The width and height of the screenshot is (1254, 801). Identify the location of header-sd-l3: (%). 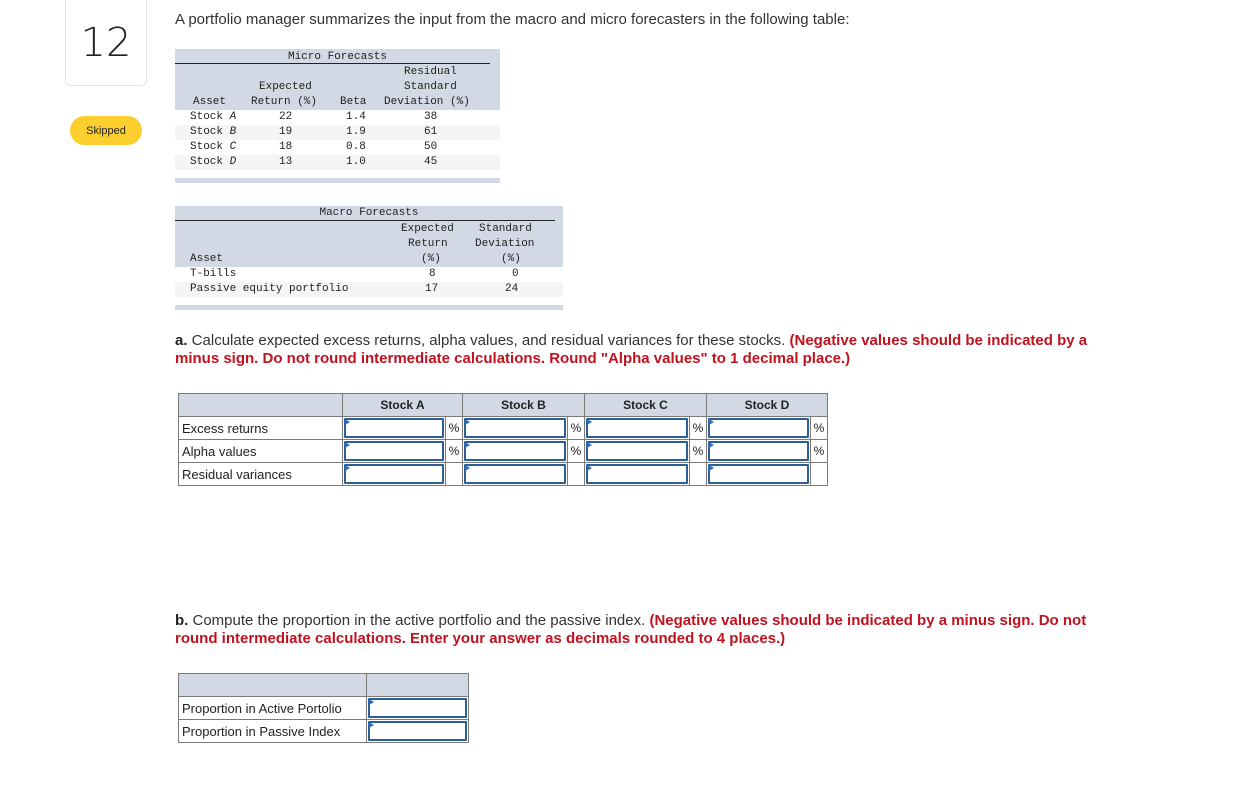
(511, 259).